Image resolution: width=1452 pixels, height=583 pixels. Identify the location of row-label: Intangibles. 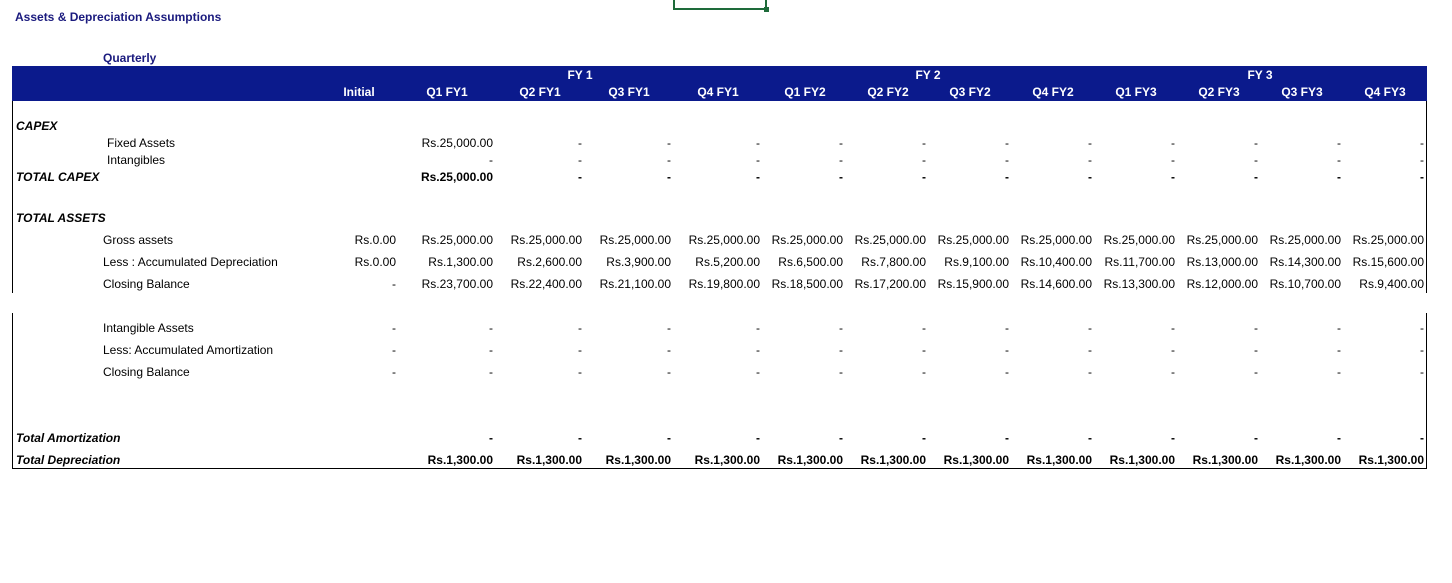
(136, 160).